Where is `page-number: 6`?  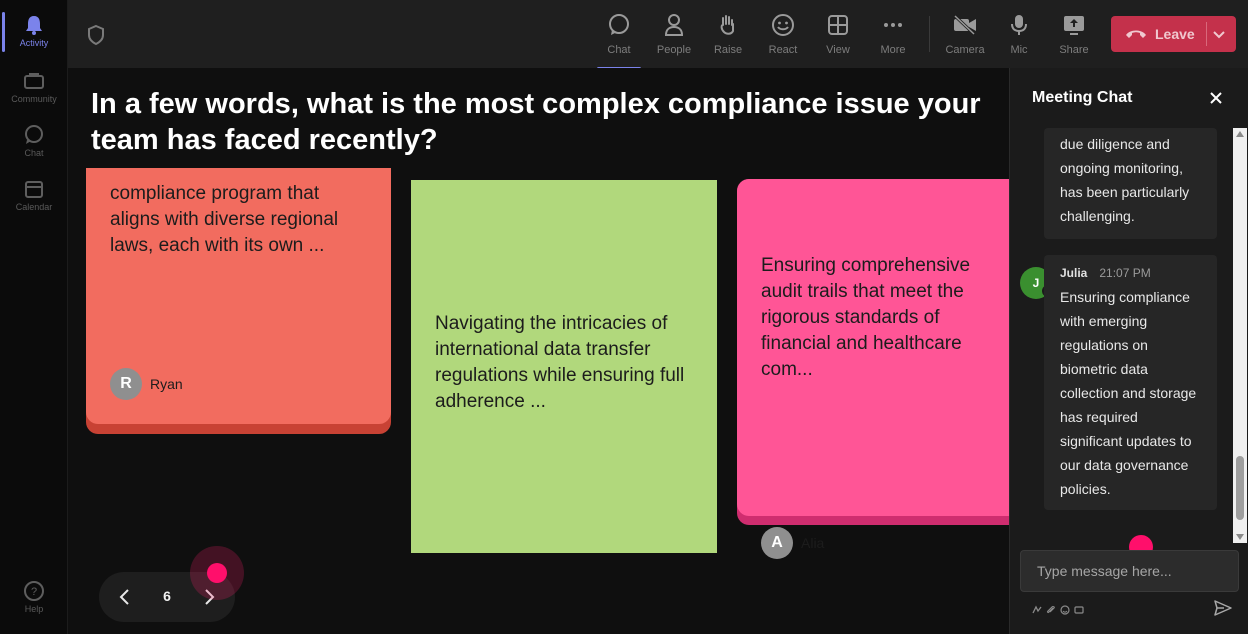 page-number: 6 is located at coordinates (167, 596).